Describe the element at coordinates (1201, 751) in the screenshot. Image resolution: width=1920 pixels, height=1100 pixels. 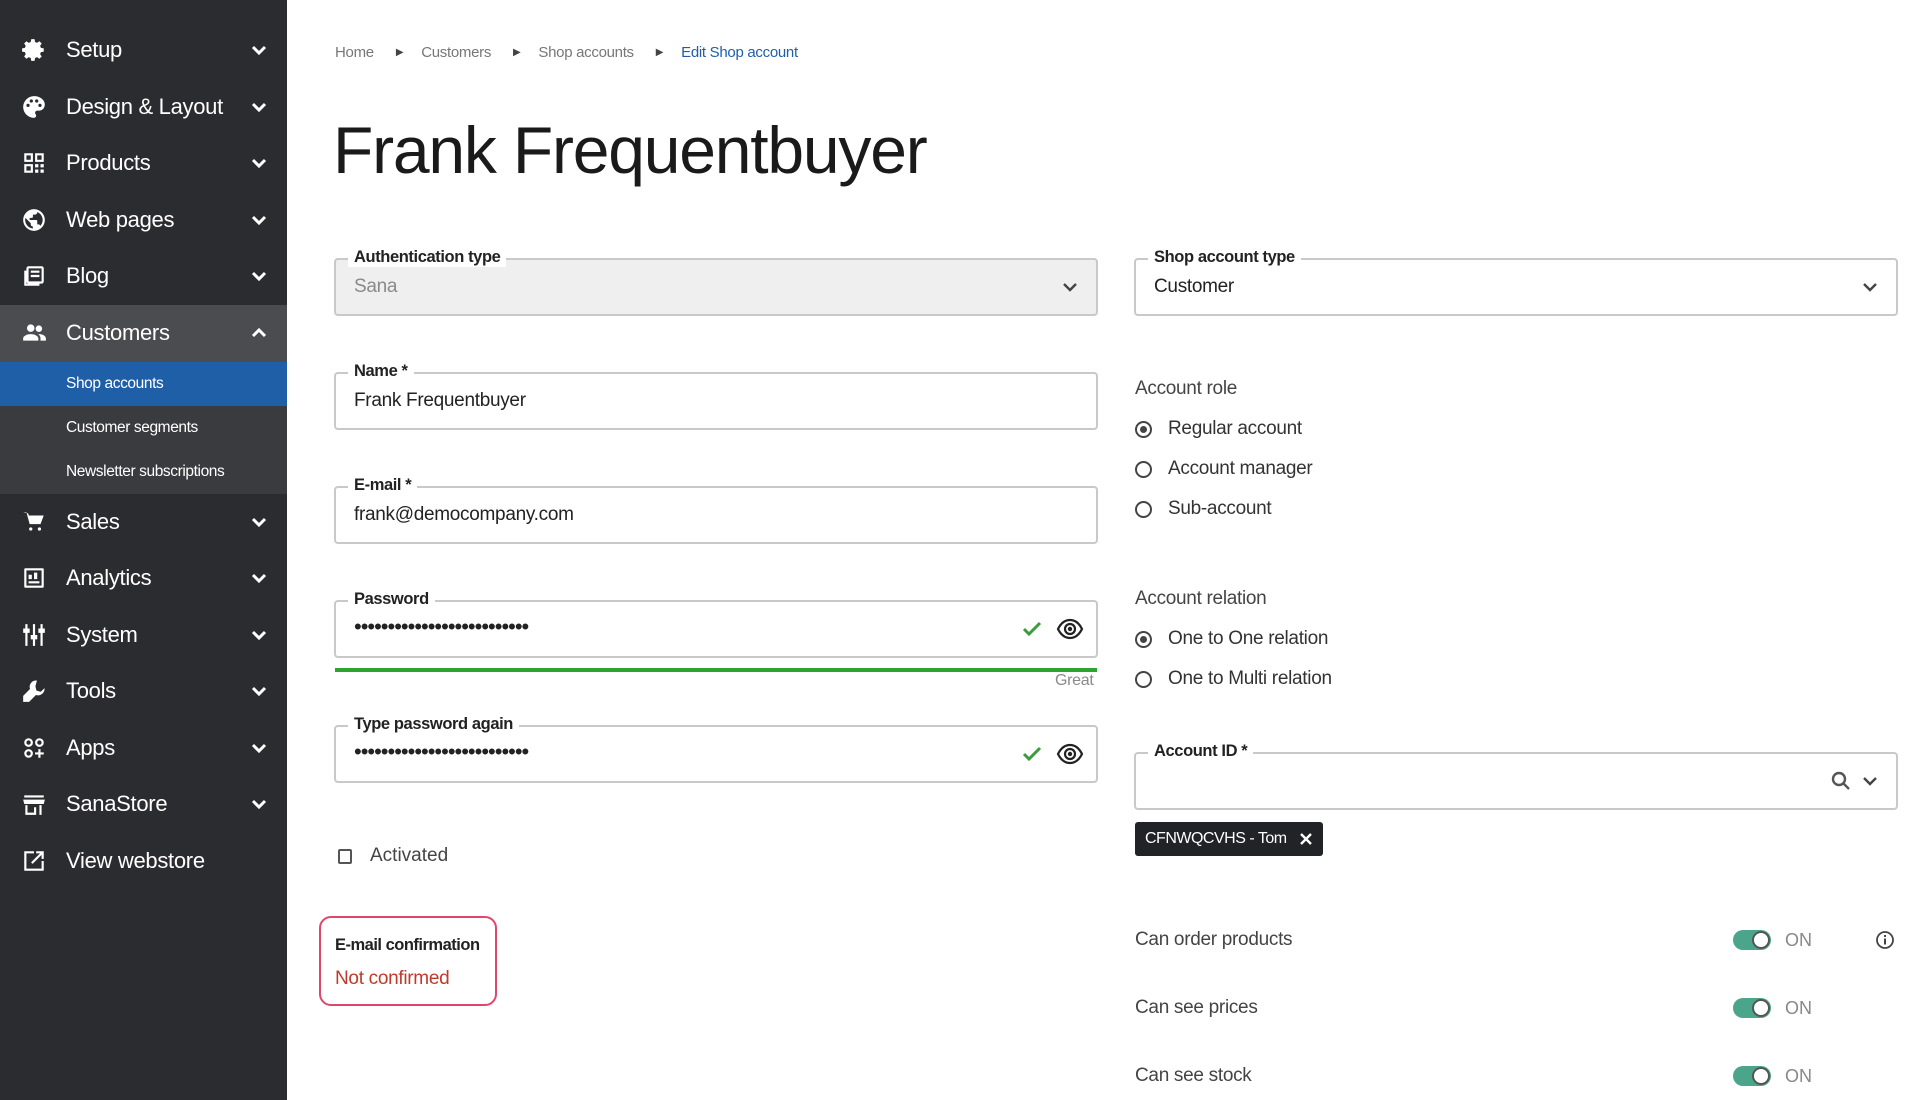
I see `field-legend: Account ID *` at that location.